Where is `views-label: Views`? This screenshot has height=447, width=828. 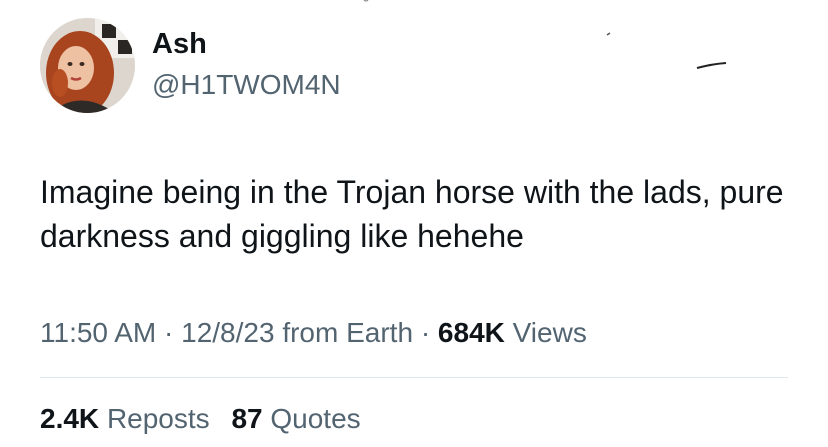 views-label: Views is located at coordinates (549, 332).